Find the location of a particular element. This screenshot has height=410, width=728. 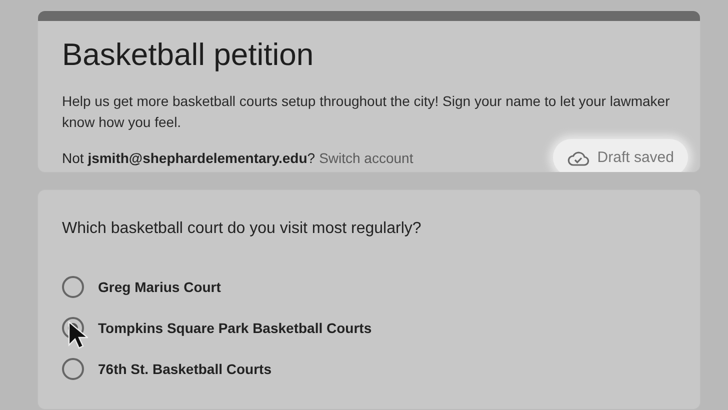

question-text: Which basketball court do you visit most regularly? is located at coordinates (242, 229).